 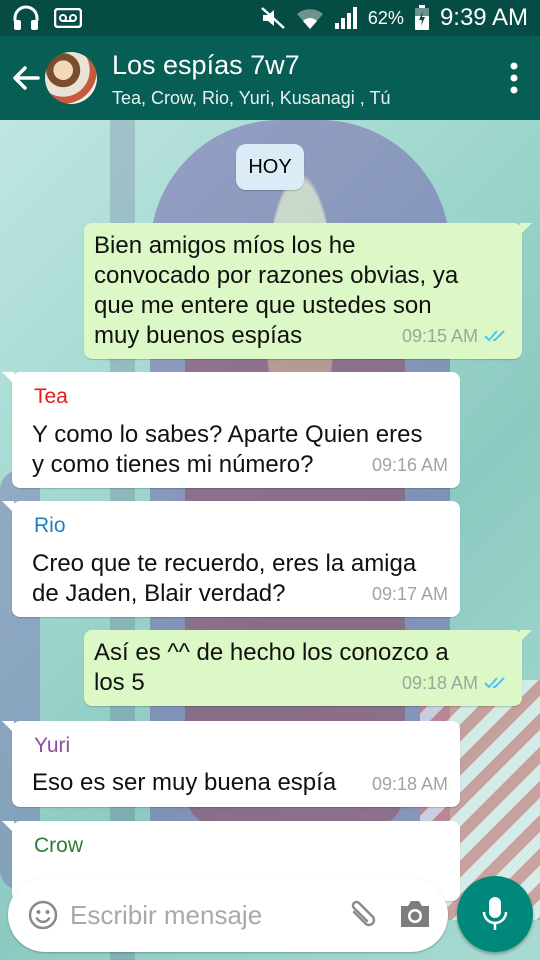 I want to click on message-input-bar: Escribir mensaje, so click(x=228, y=915).